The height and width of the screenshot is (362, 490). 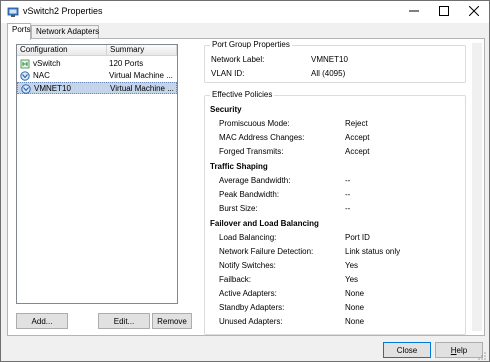 I want to click on mac-address-changes-label: MAC Address Changes:, so click(x=262, y=137).